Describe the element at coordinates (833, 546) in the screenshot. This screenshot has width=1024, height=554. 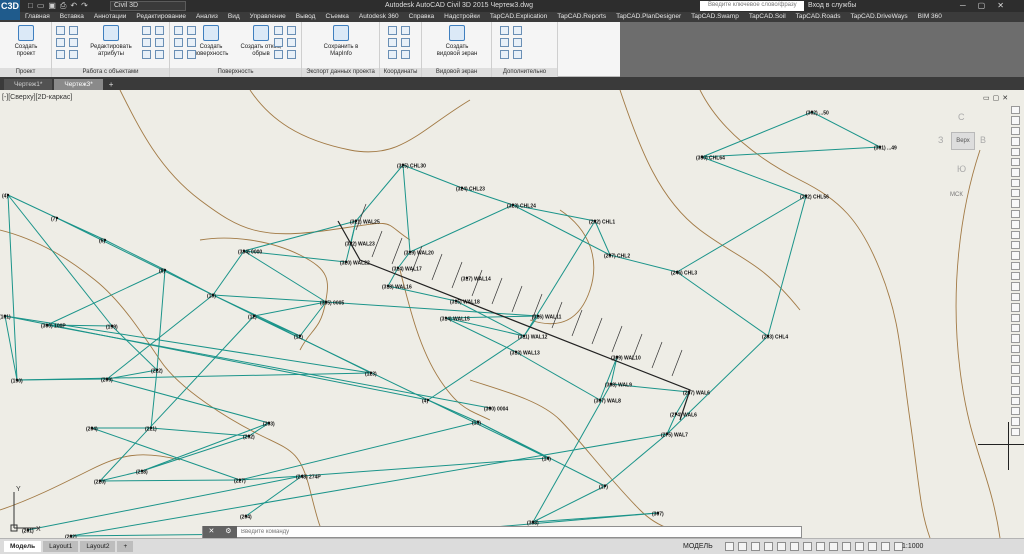
I see `selection-cycling-icon` at that location.